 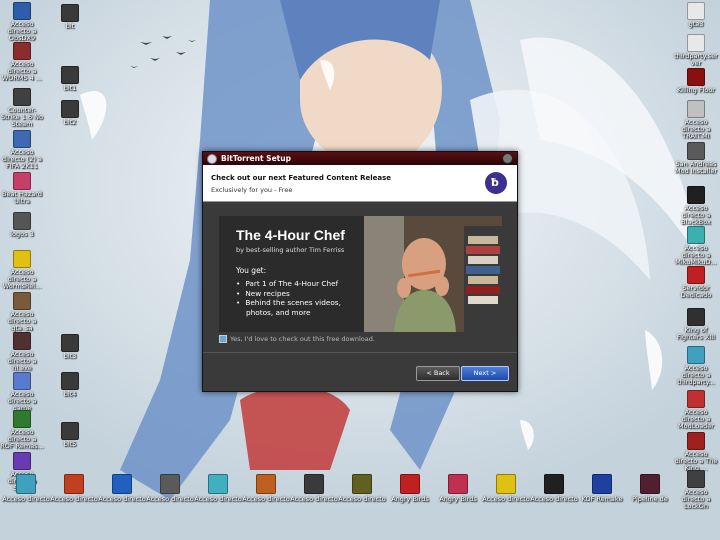 What do you see at coordinates (21, 197) in the screenshot?
I see `desktop-shortcut-label: Beat Hazard Ultra` at bounding box center [21, 197].